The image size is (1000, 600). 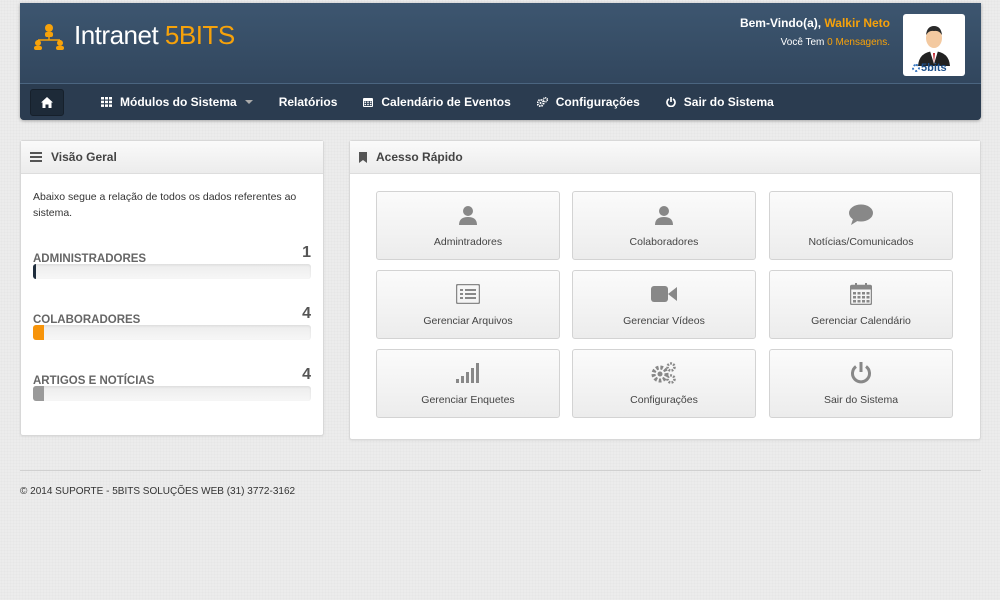 What do you see at coordinates (861, 225) in the screenshot?
I see `tile-news: Notícias/Comunicados` at bounding box center [861, 225].